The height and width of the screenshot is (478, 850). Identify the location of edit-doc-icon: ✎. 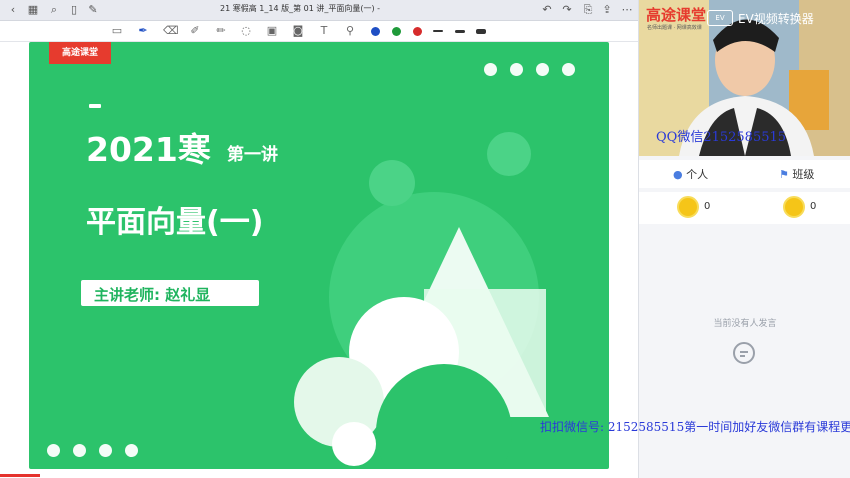
(93, 10).